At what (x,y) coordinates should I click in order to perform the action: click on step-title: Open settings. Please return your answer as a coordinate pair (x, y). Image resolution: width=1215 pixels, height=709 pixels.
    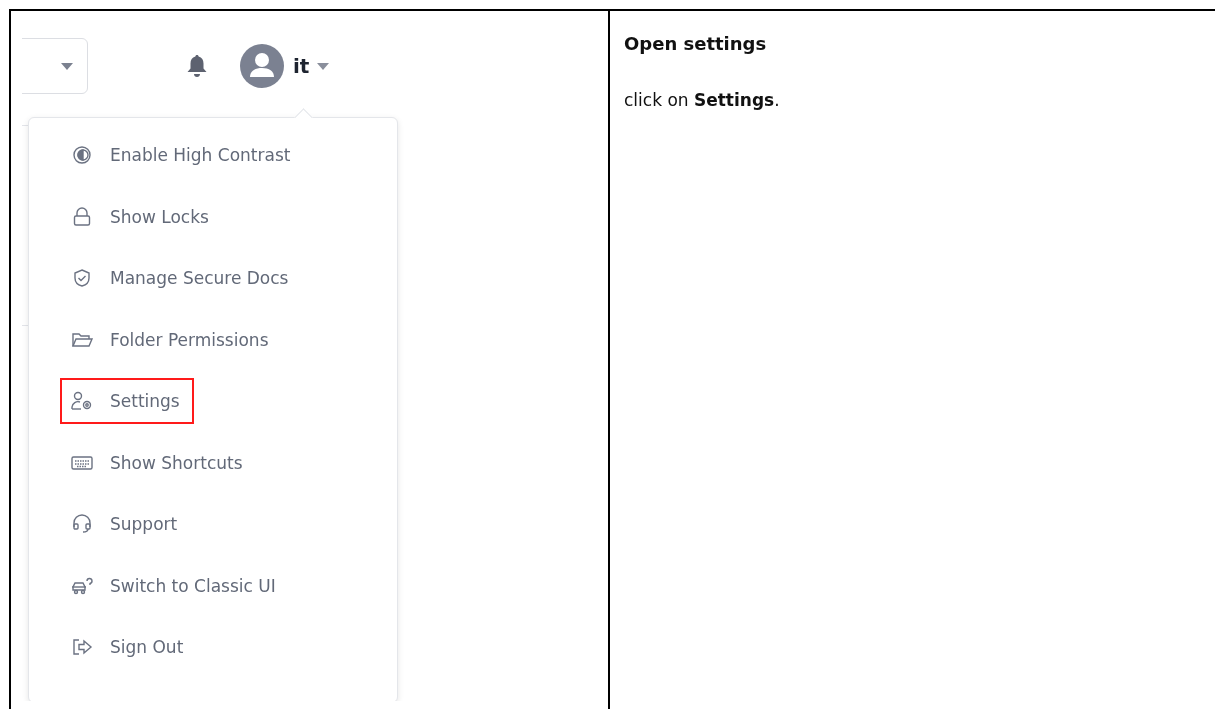
    Looking at the image, I should click on (696, 43).